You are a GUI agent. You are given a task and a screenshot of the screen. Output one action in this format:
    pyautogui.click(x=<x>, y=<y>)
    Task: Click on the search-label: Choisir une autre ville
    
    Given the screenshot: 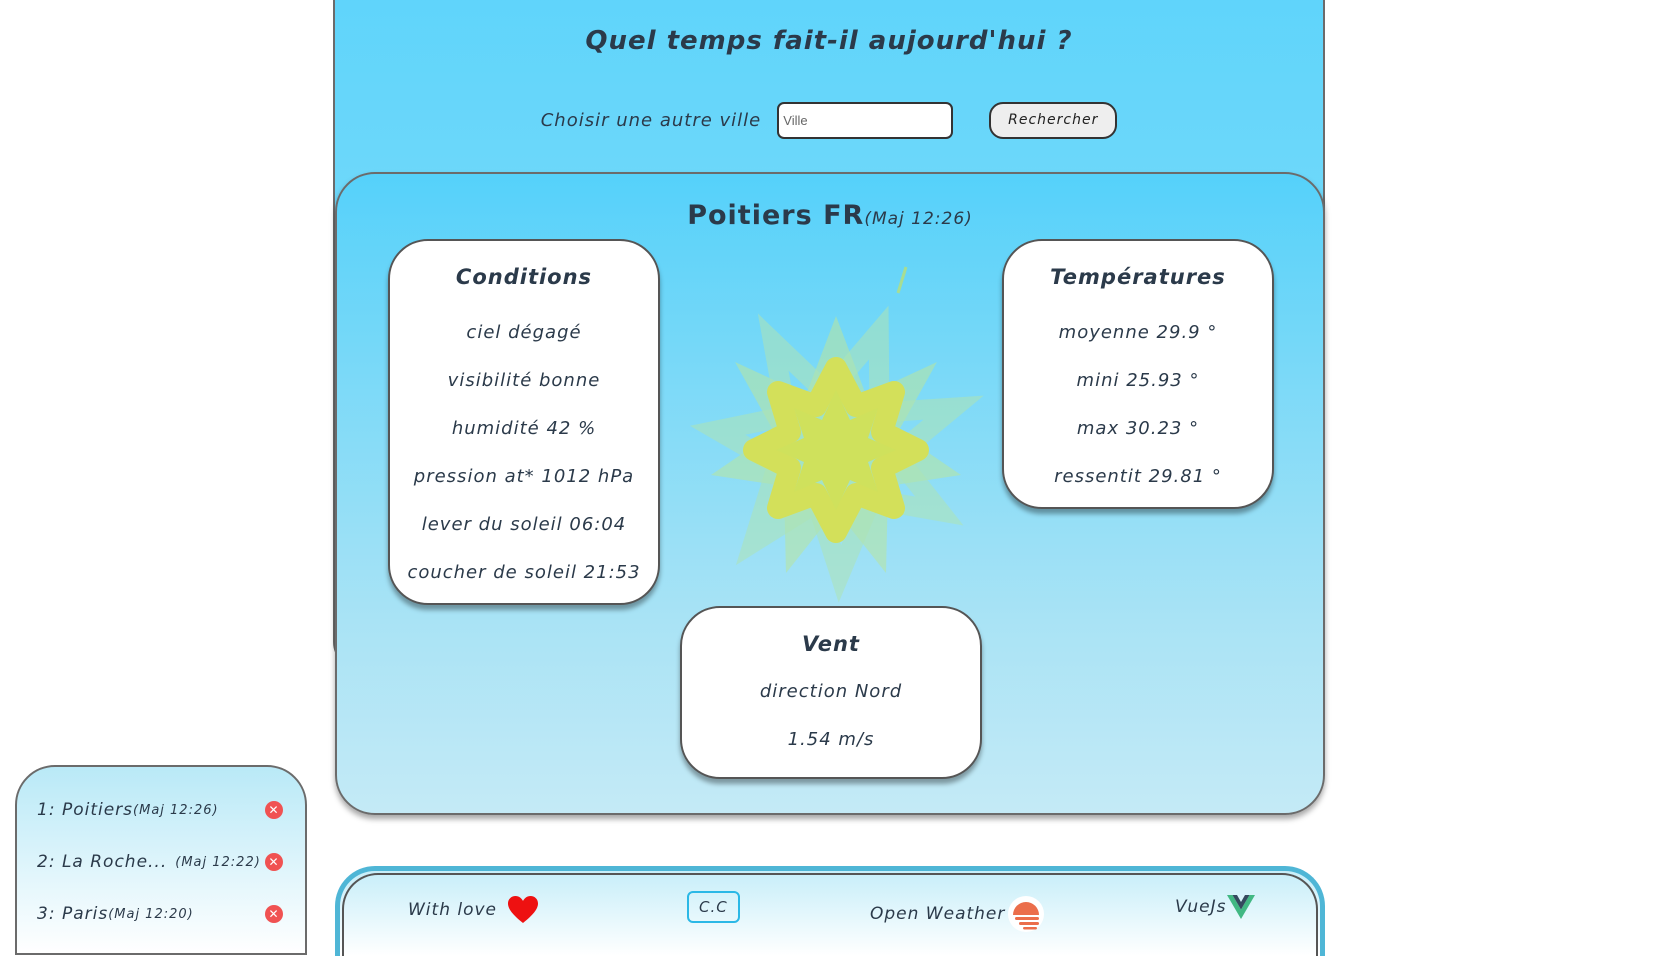 What is the action you would take?
    pyautogui.click(x=651, y=120)
    